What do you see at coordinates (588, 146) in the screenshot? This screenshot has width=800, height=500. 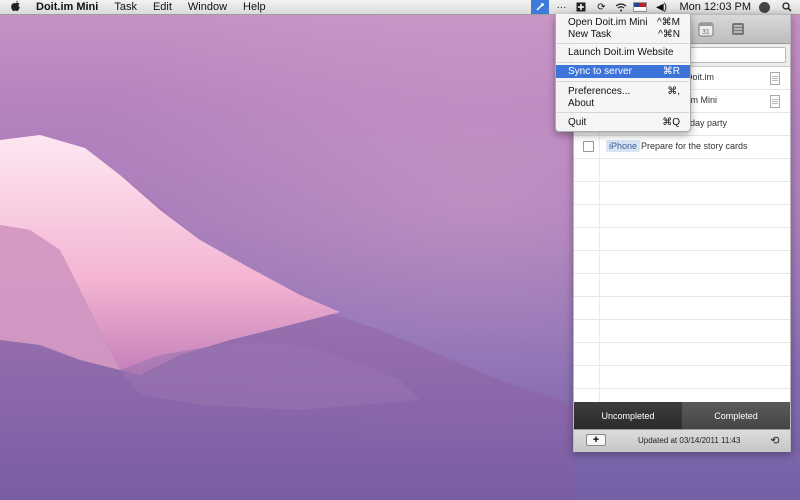 I see `task-checkbox` at bounding box center [588, 146].